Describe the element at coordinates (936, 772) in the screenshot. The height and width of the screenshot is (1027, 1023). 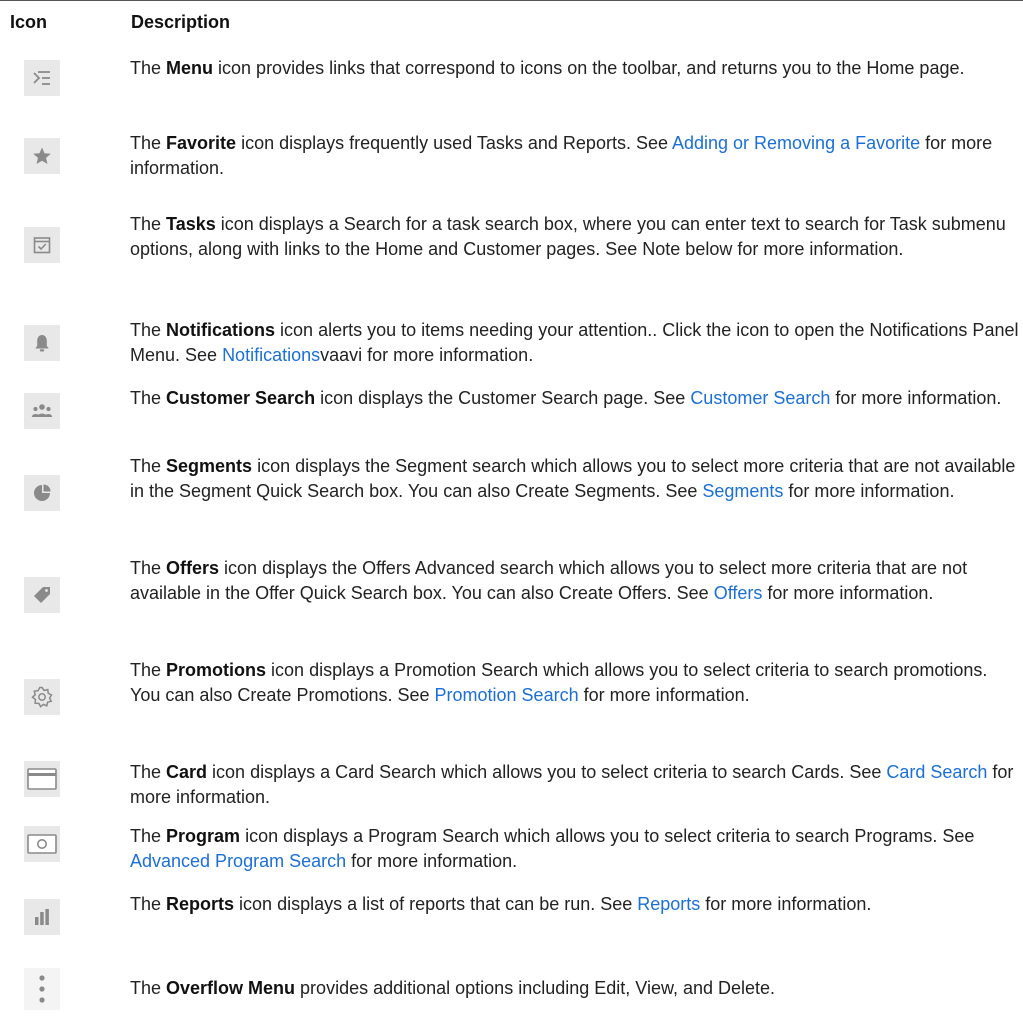
I see `row-link: Card Search` at that location.